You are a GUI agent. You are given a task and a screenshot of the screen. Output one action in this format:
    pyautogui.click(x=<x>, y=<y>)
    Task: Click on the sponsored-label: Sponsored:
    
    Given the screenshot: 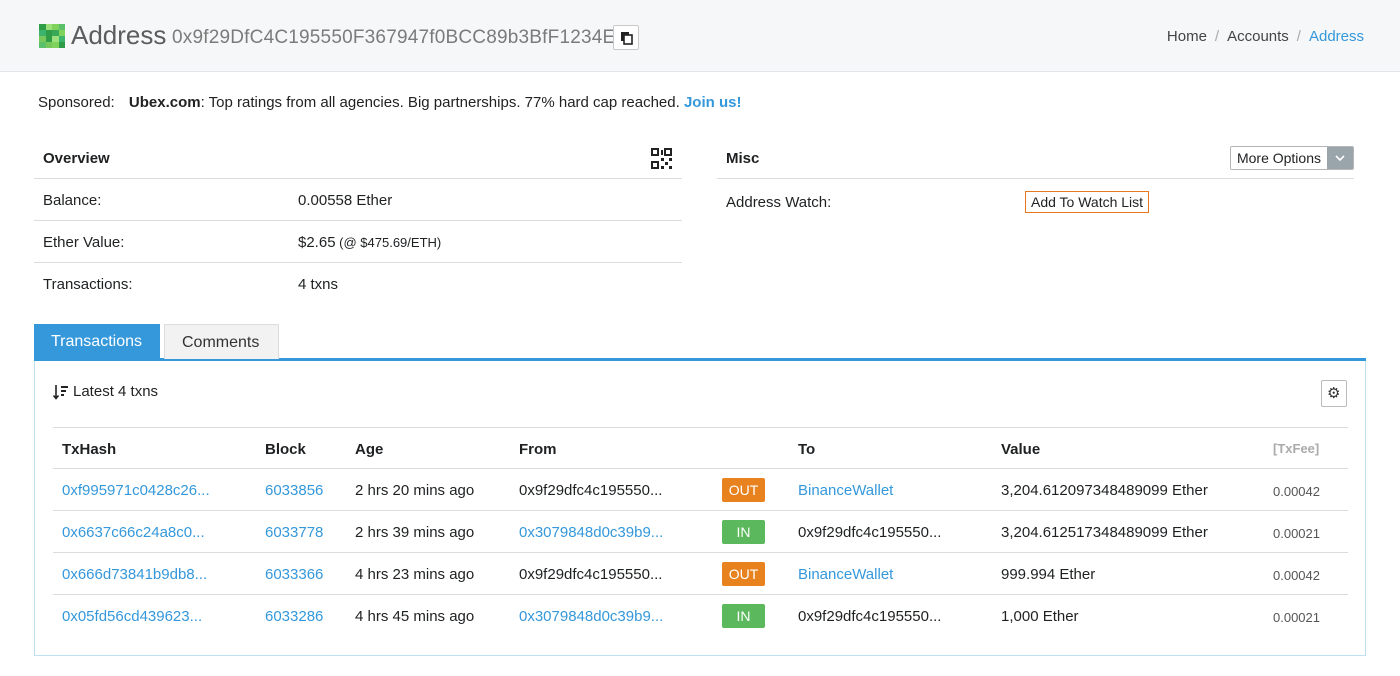 What is the action you would take?
    pyautogui.click(x=76, y=102)
    